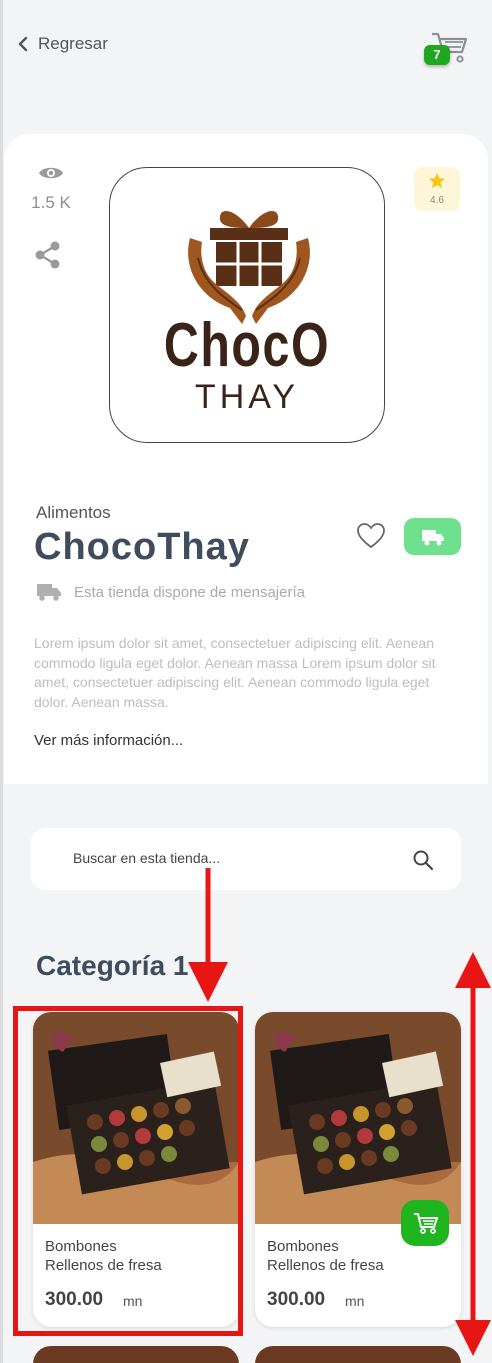 This screenshot has width=492, height=1363. What do you see at coordinates (437, 180) in the screenshot?
I see `star-icon` at bounding box center [437, 180].